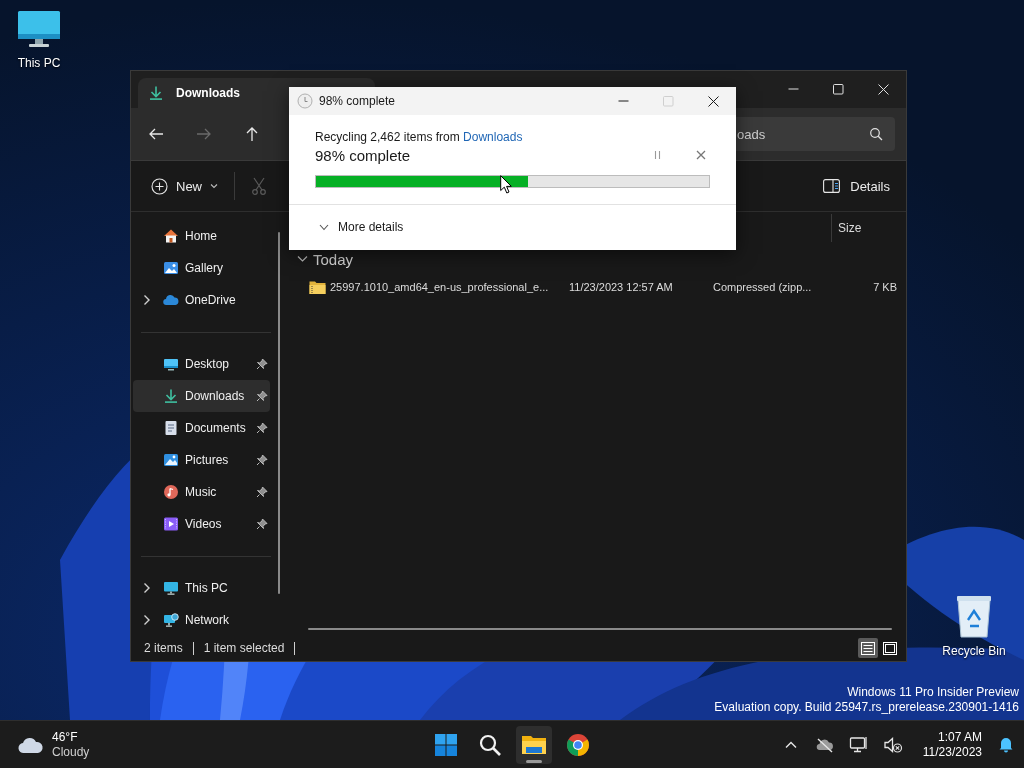 Image resolution: width=1024 pixels, height=768 pixels. What do you see at coordinates (201, 588) in the screenshot?
I see `sidebar-item: This PC` at bounding box center [201, 588].